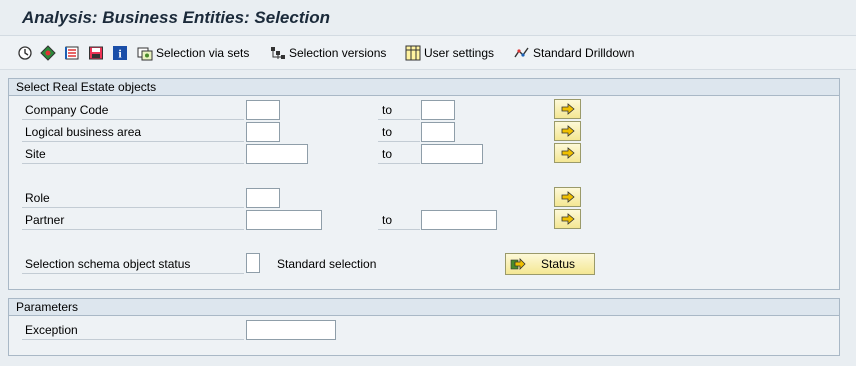 This screenshot has width=856, height=366. I want to click on dynamic-selections-icon, so click(72, 53).